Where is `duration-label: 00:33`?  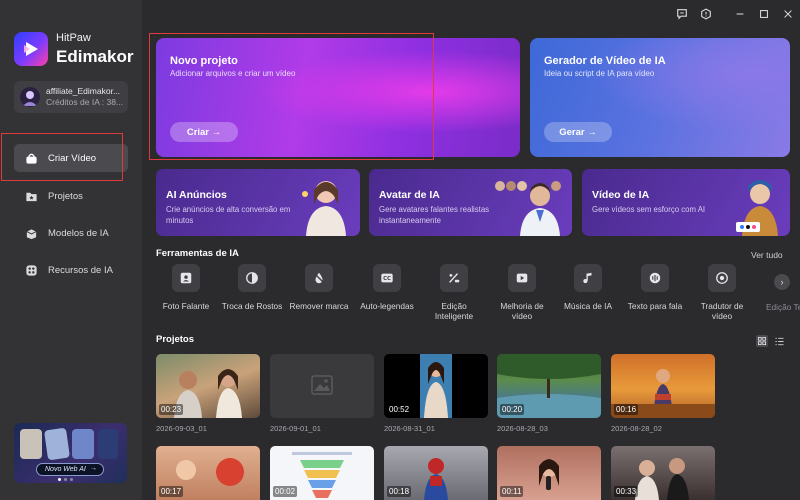
duration-label: 00:33 is located at coordinates (626, 491).